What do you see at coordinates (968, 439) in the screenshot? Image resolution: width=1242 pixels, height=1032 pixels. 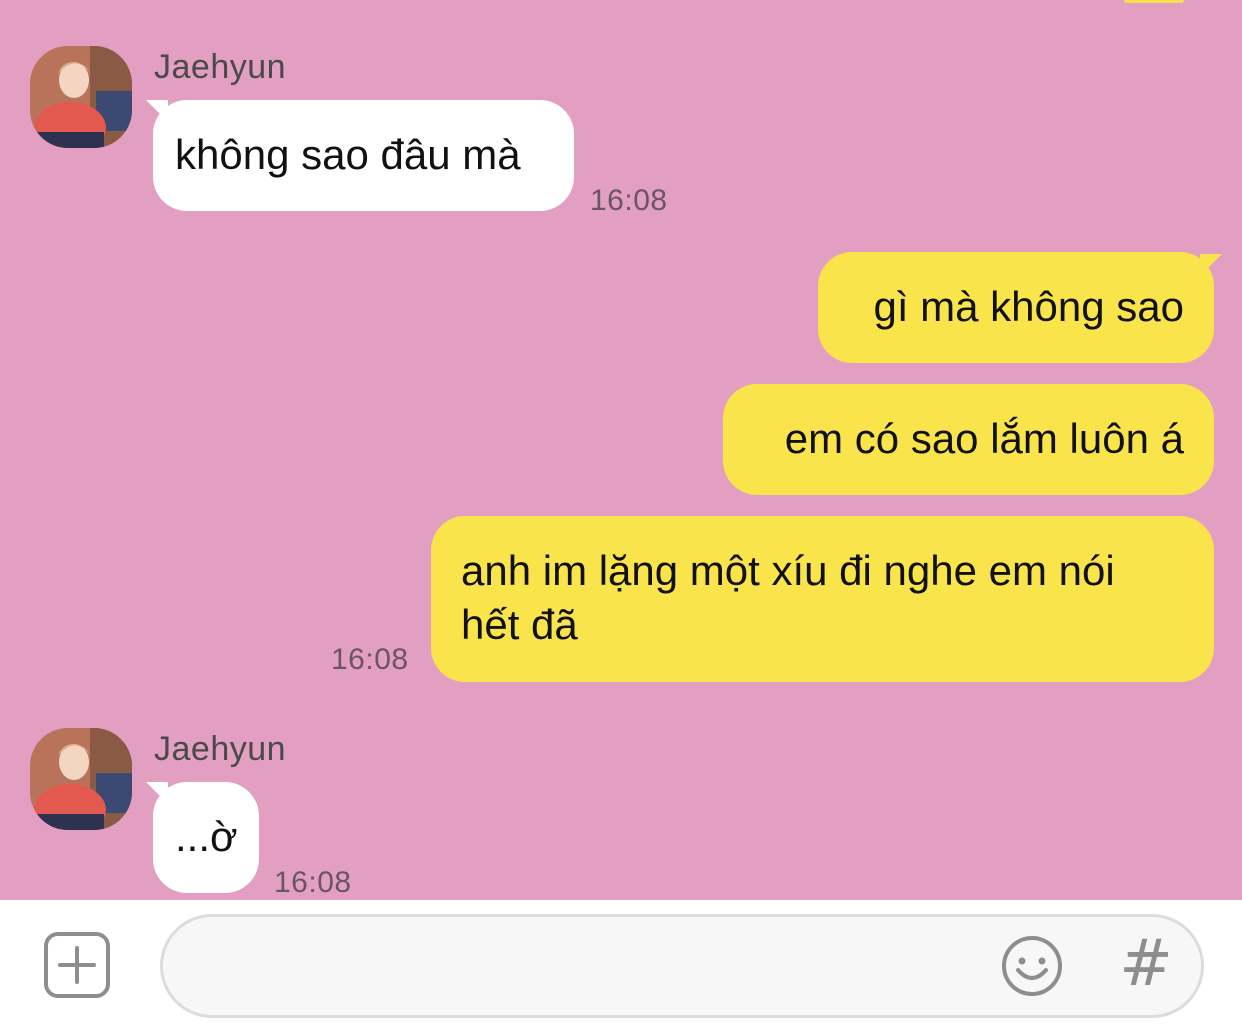 I see `outgoing-message-bubble: em có sao lắm luôn á` at bounding box center [968, 439].